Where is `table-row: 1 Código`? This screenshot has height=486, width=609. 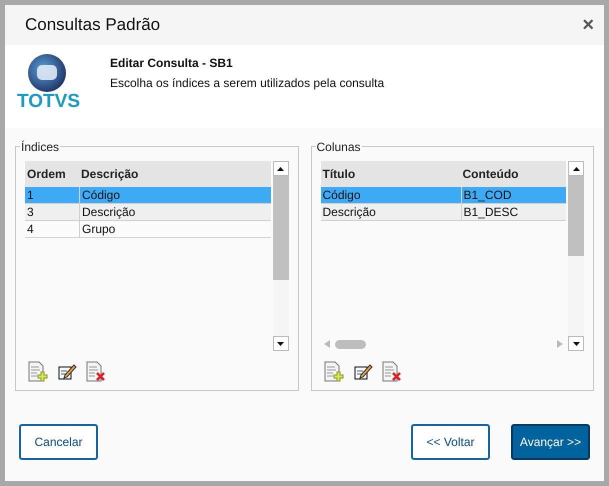
table-row: 1 Código is located at coordinates (147, 195).